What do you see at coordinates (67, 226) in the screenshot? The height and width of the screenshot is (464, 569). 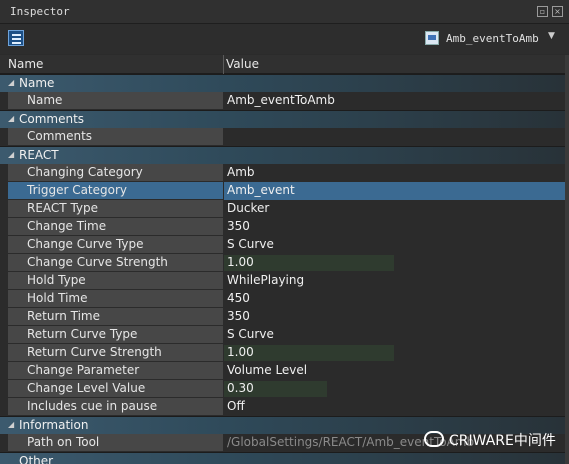 I see `property-label: Change Time` at bounding box center [67, 226].